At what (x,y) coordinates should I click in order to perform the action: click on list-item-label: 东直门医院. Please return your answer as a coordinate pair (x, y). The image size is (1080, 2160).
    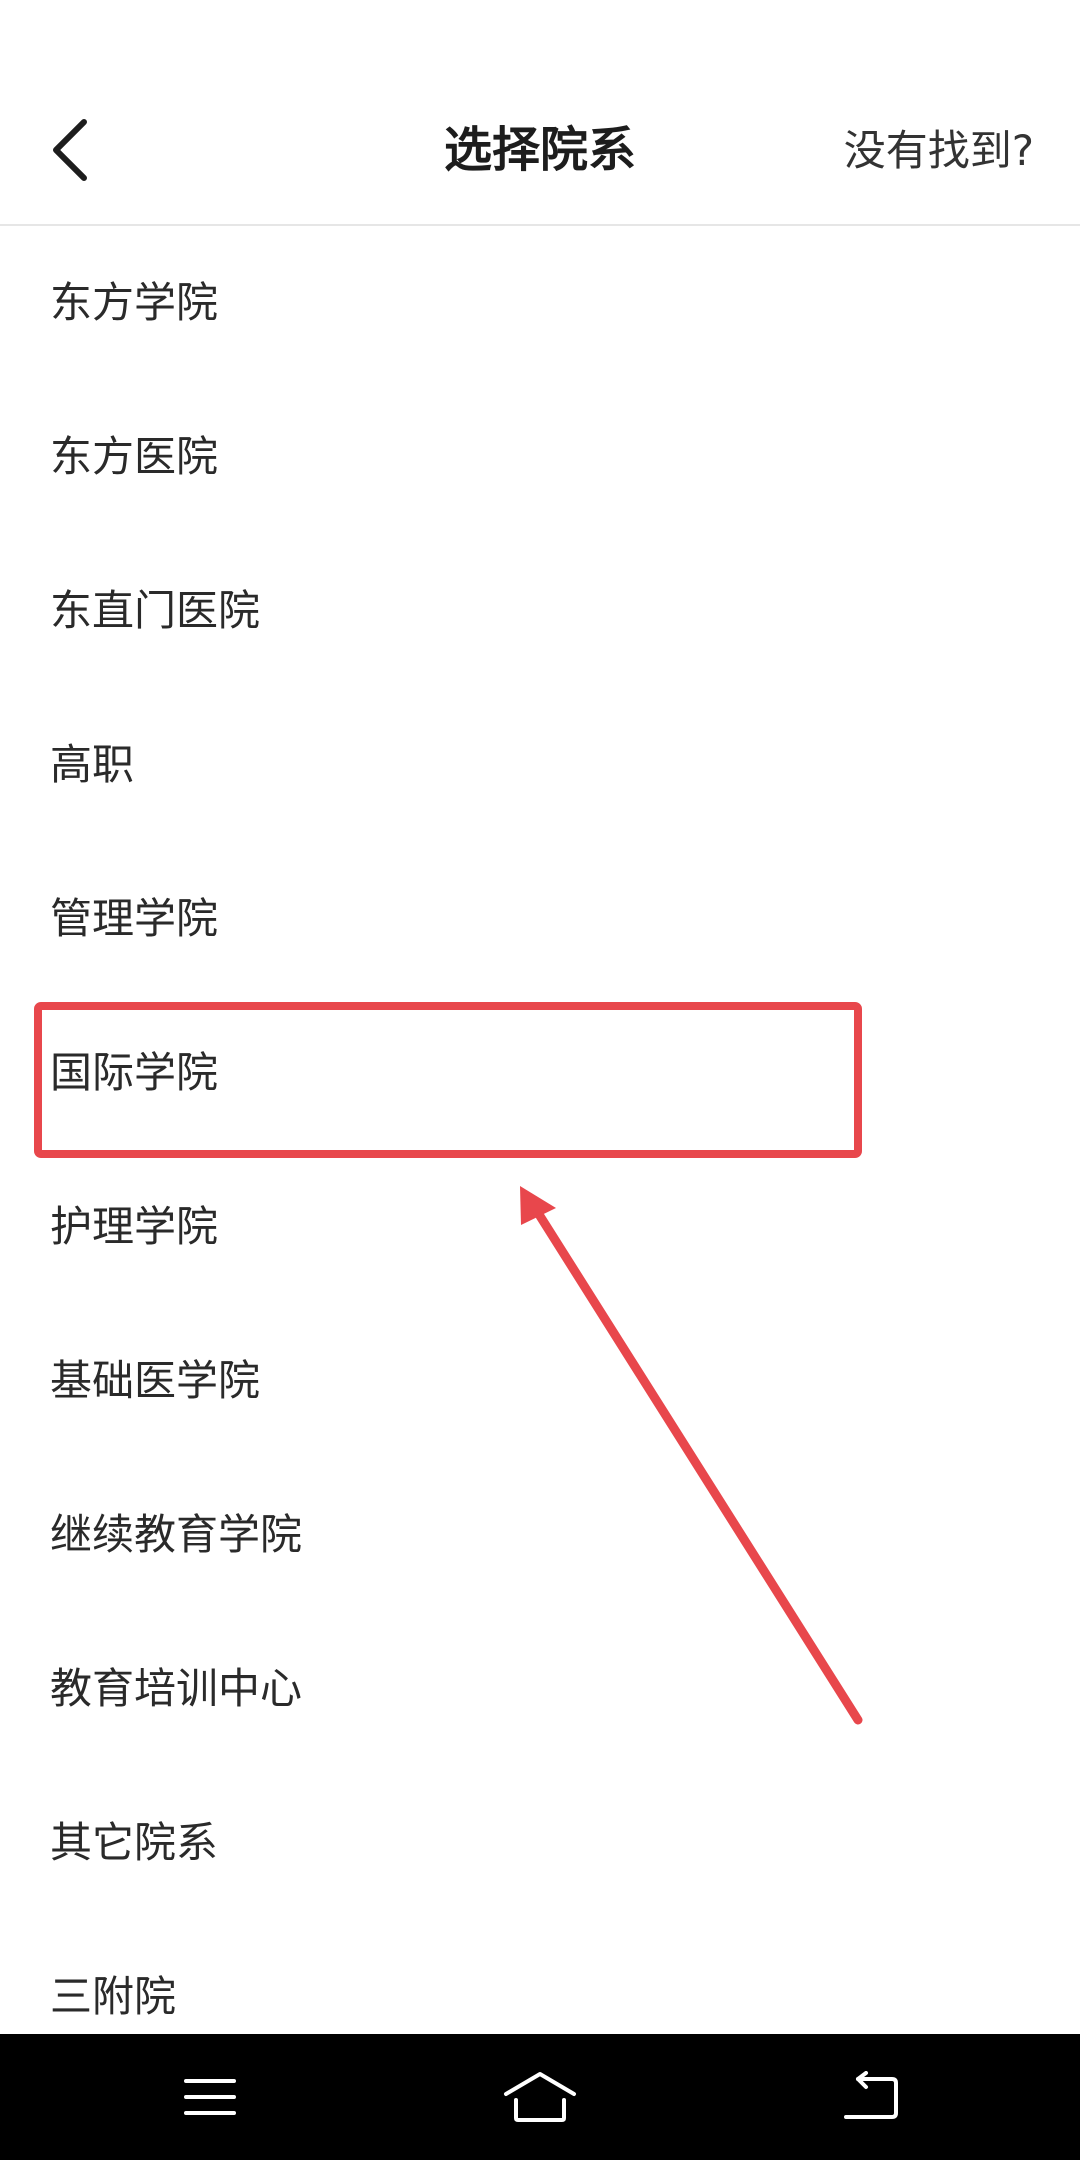
    Looking at the image, I should click on (155, 610).